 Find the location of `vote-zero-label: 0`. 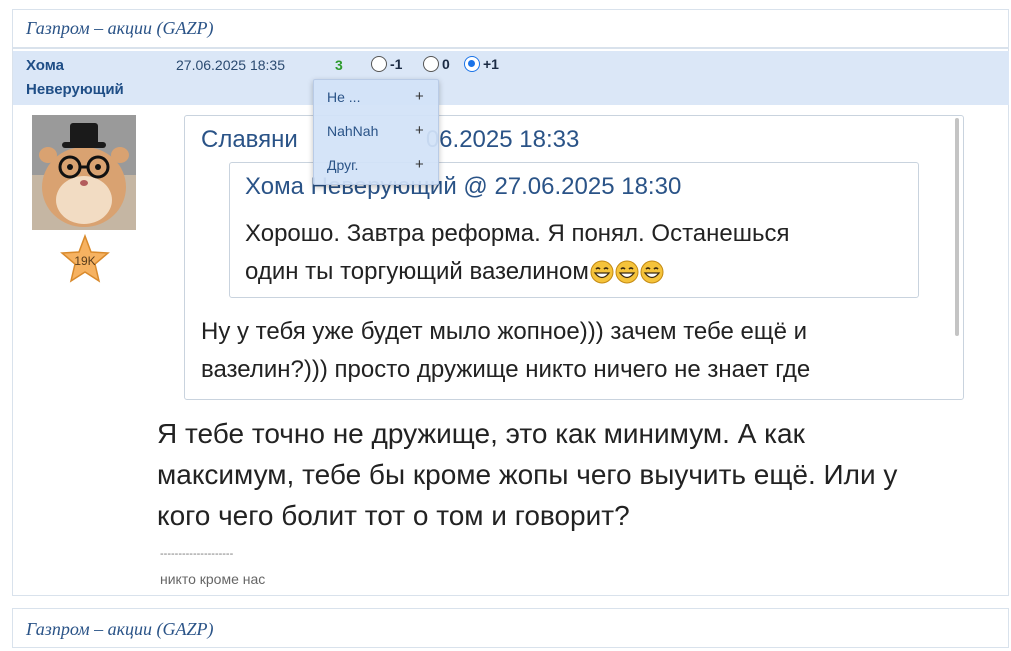

vote-zero-label: 0 is located at coordinates (446, 64).